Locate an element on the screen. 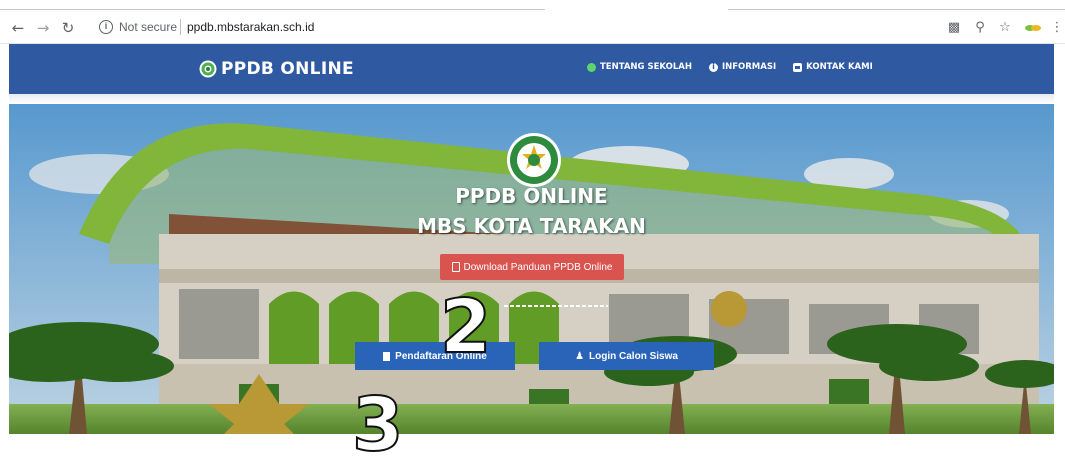 This screenshot has height=468, width=1065. extension-icon is located at coordinates (1033, 28).